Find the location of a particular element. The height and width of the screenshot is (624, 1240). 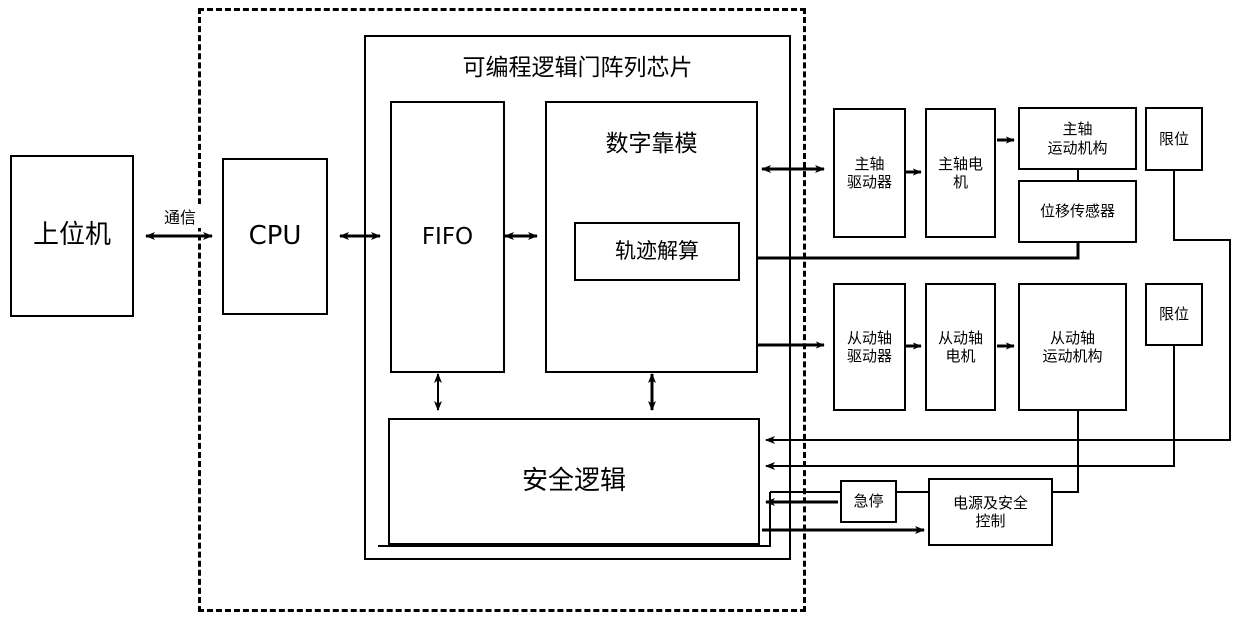

fpga-chip-title: 可编程逻辑门阵列芯片 is located at coordinates (577, 68).